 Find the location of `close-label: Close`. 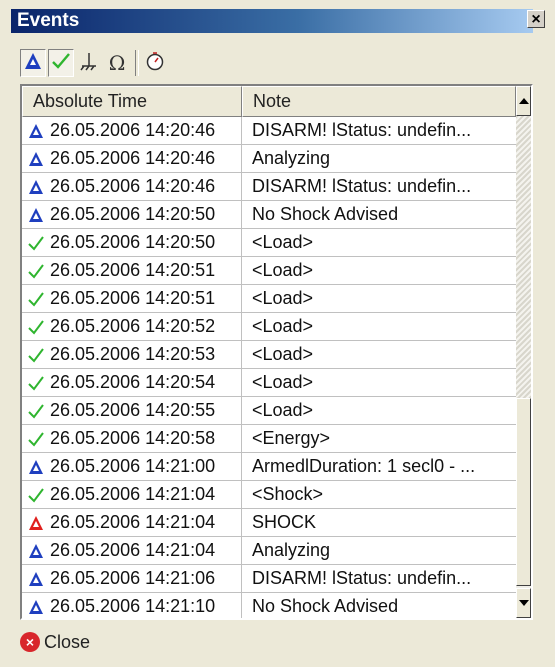

close-label: Close is located at coordinates (67, 641).